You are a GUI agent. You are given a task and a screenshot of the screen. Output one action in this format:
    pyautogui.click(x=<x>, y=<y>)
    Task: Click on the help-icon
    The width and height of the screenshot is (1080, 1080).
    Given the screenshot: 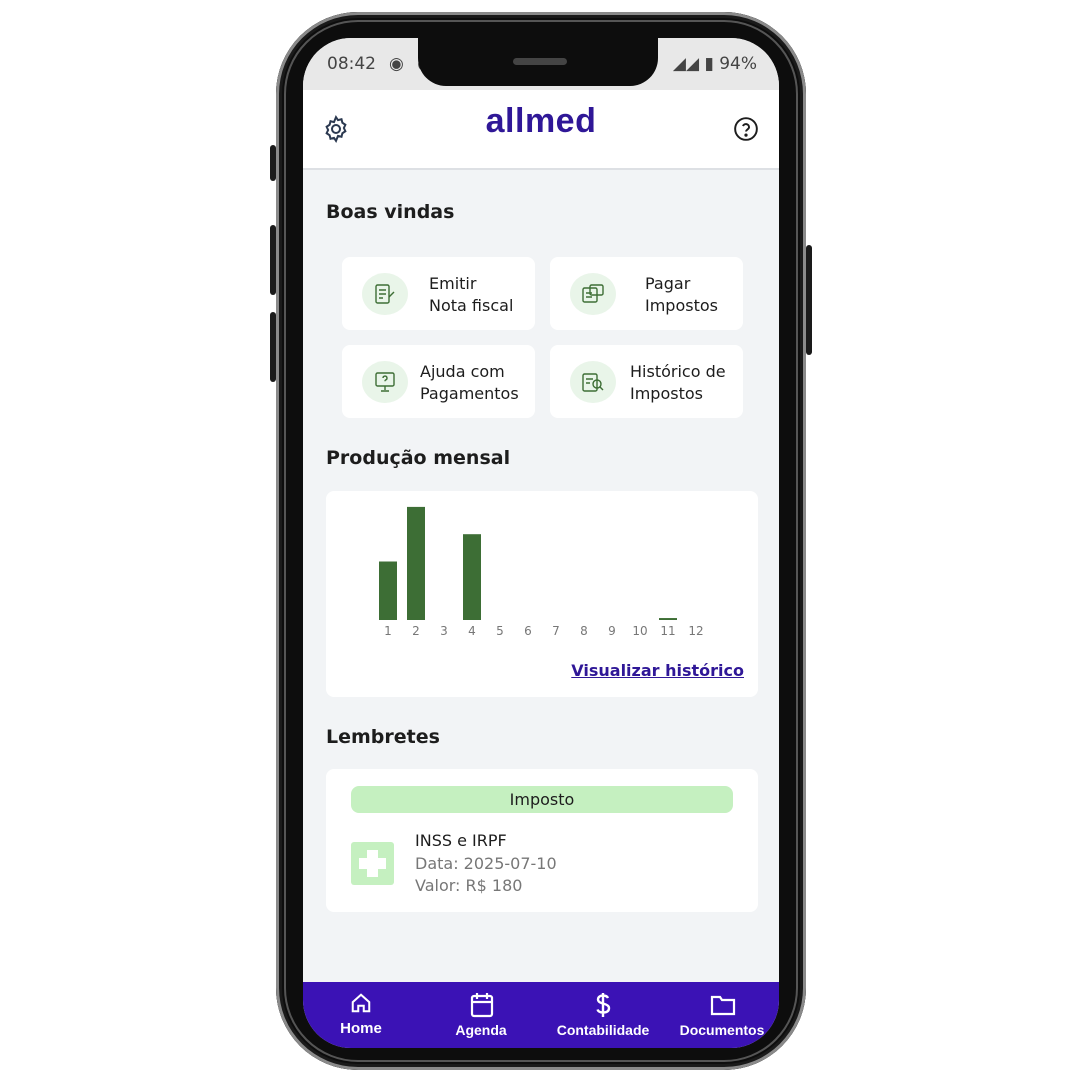 What is the action you would take?
    pyautogui.click(x=746, y=129)
    